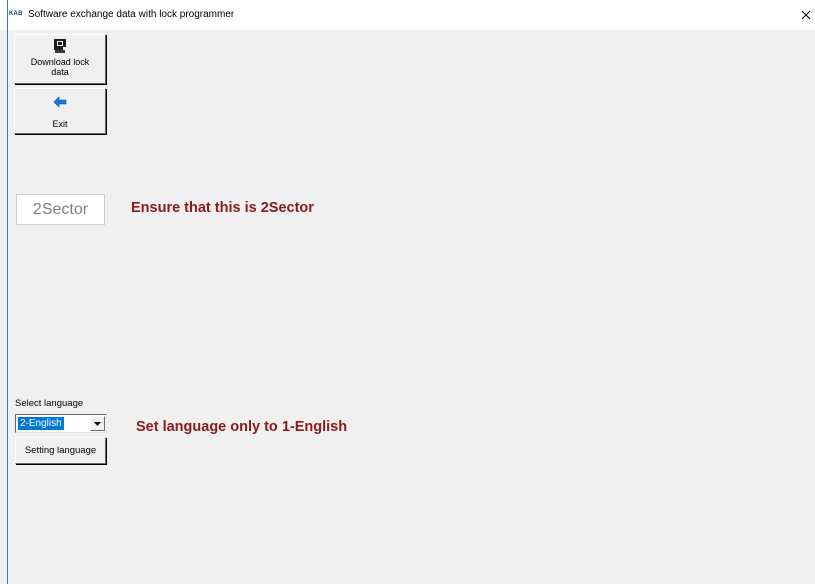 The width and height of the screenshot is (815, 584). I want to click on language-select: 2-English, so click(61, 423).